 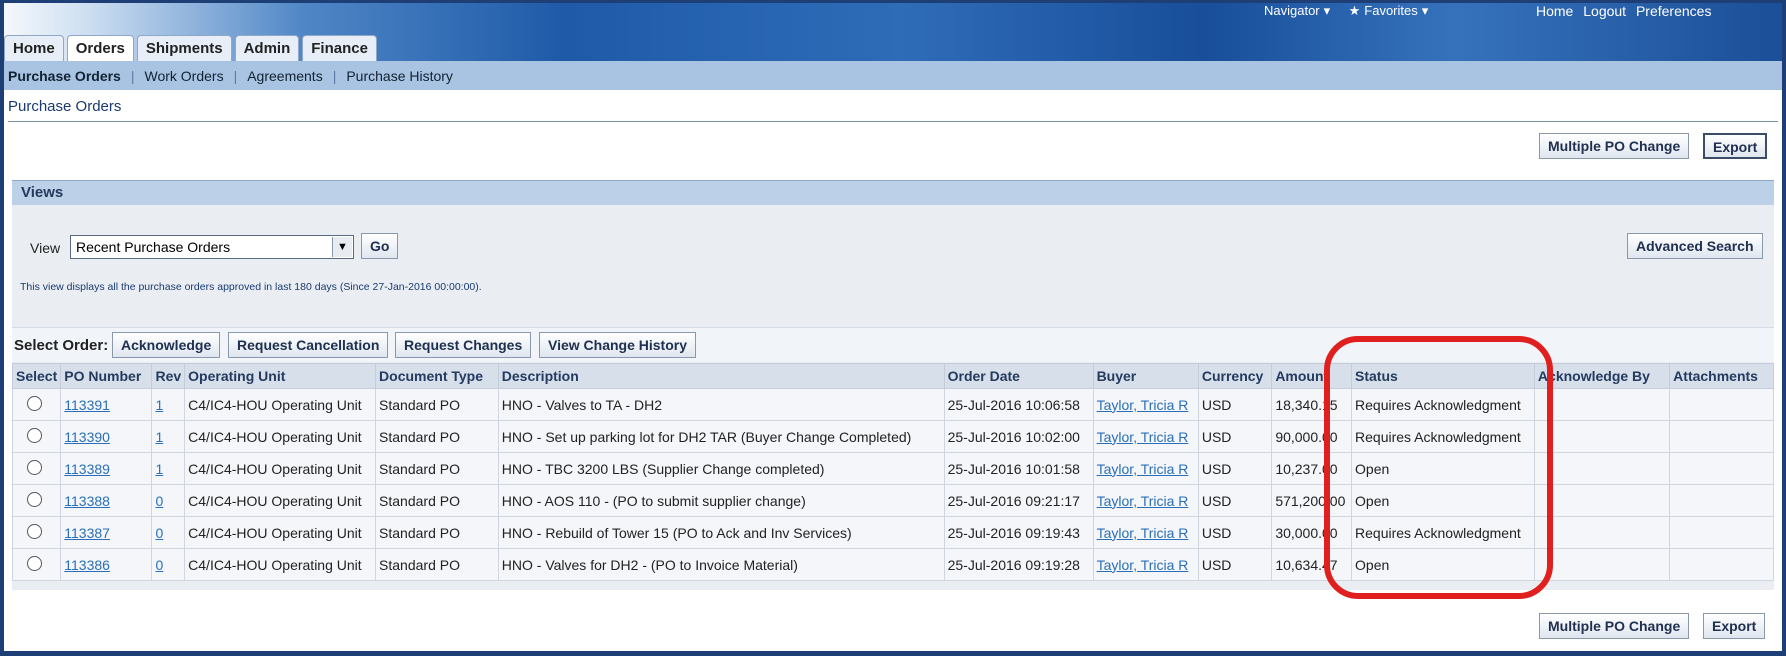 What do you see at coordinates (1292, 10) in the screenshot?
I see `navigator-menu: Navigator` at bounding box center [1292, 10].